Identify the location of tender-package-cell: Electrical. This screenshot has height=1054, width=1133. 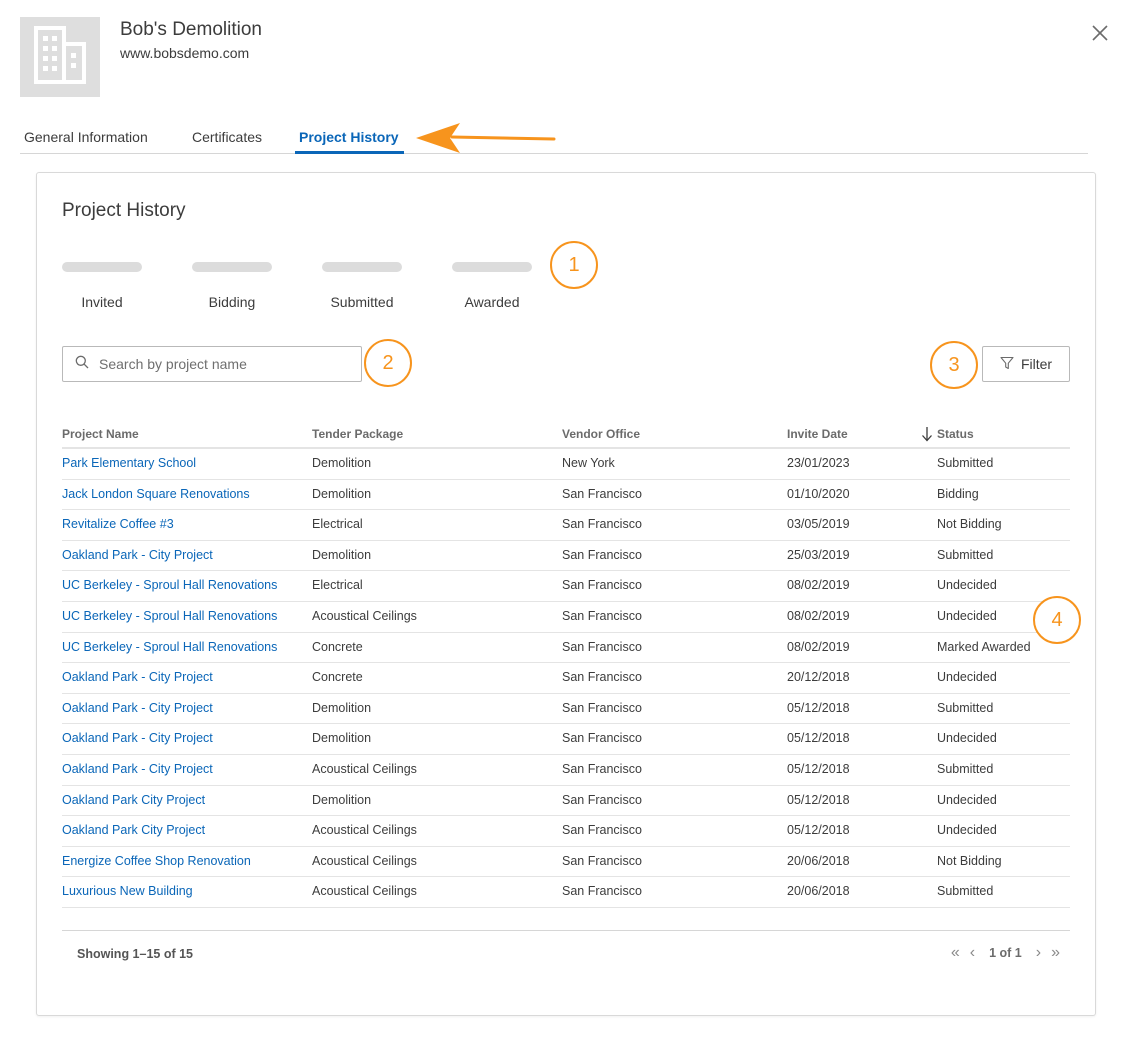
(337, 585).